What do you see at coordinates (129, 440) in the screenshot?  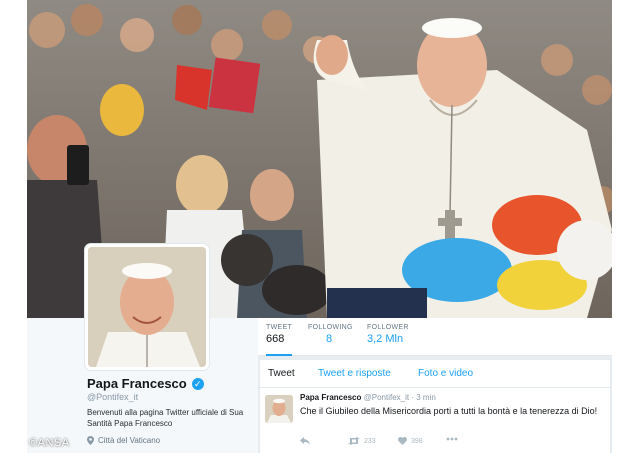 I see `location-label: Città del Vaticano` at bounding box center [129, 440].